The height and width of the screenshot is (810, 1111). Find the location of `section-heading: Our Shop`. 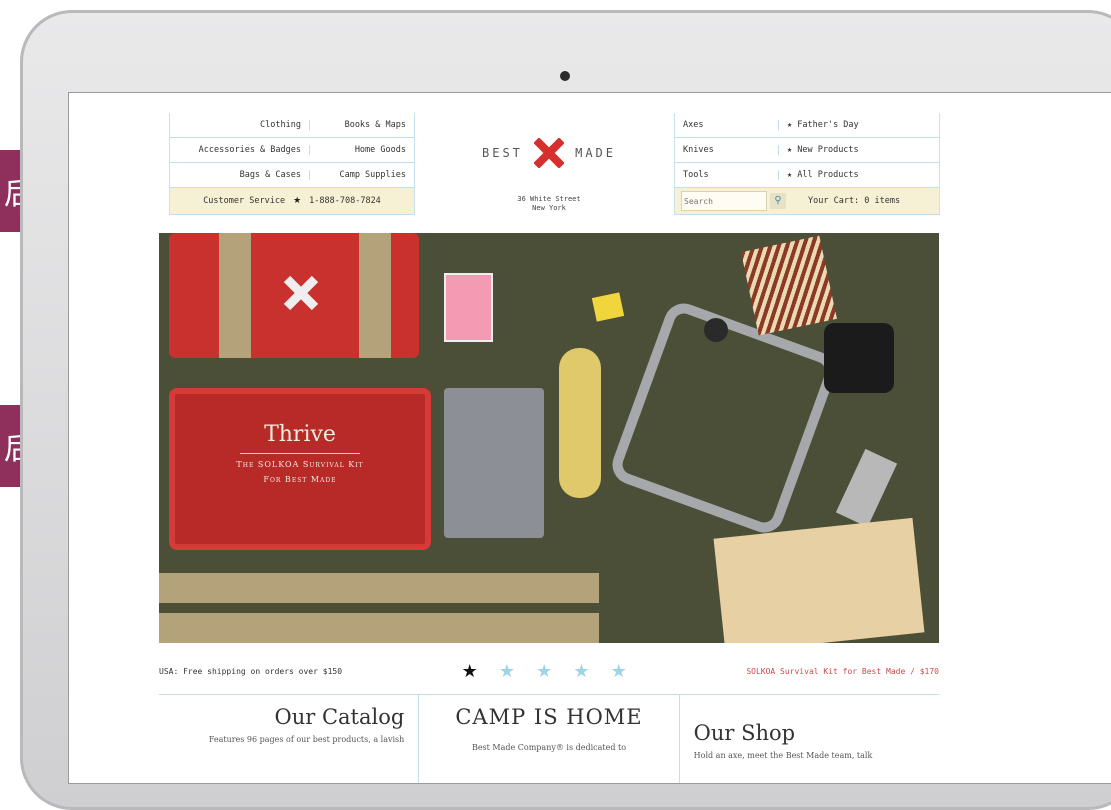

section-heading: Our Shop is located at coordinates (809, 733).